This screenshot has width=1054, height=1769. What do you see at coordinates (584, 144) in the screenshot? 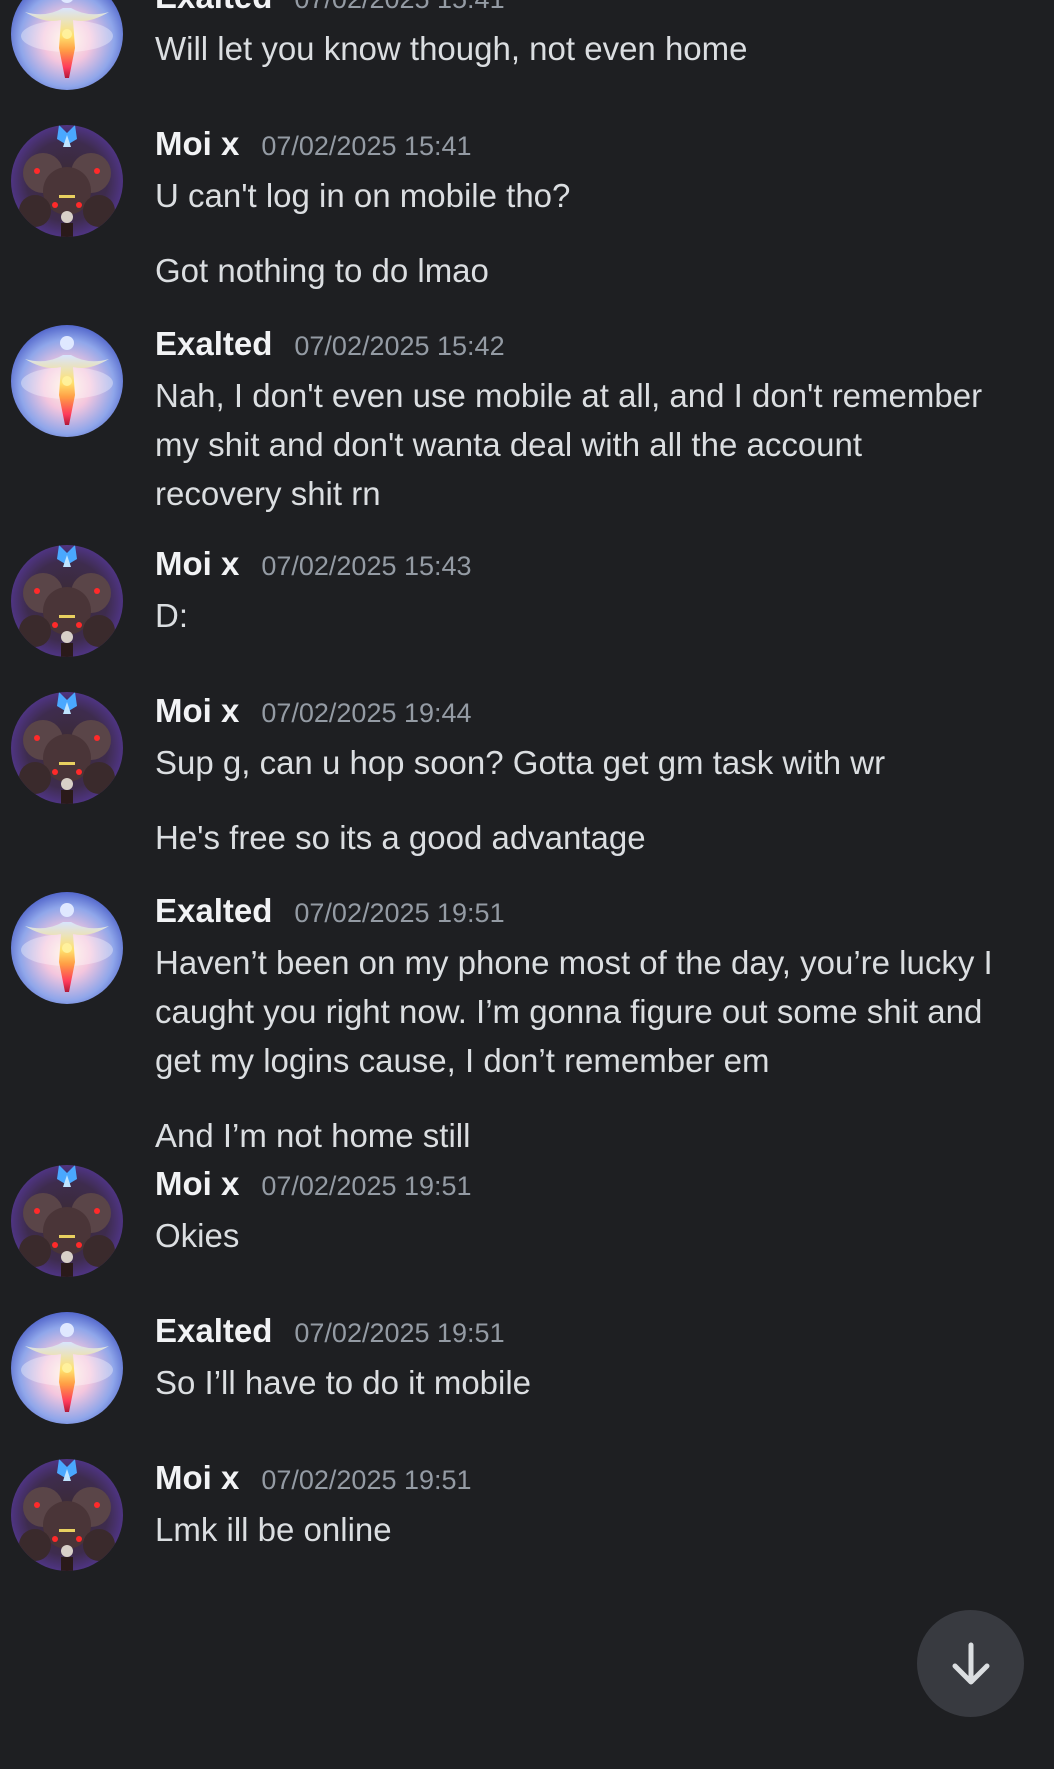
I see `message-header: Moi x 07/02/2025 15:41` at bounding box center [584, 144].